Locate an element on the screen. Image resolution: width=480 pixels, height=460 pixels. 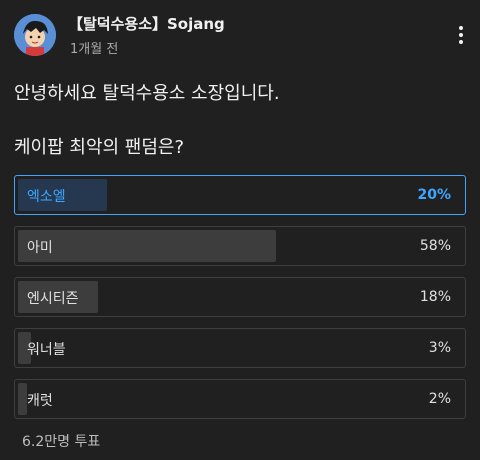
poll-option-label: 엔시티즌 is located at coordinates (53, 299).